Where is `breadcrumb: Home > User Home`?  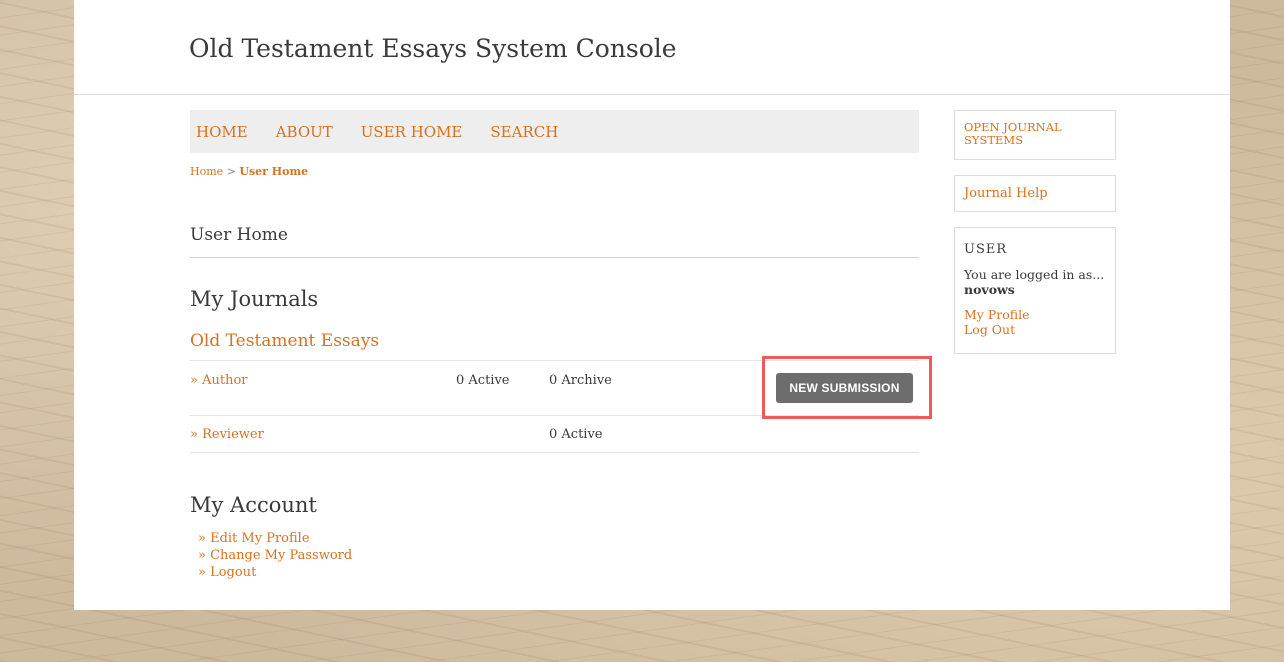 breadcrumb: Home > User Home is located at coordinates (249, 171).